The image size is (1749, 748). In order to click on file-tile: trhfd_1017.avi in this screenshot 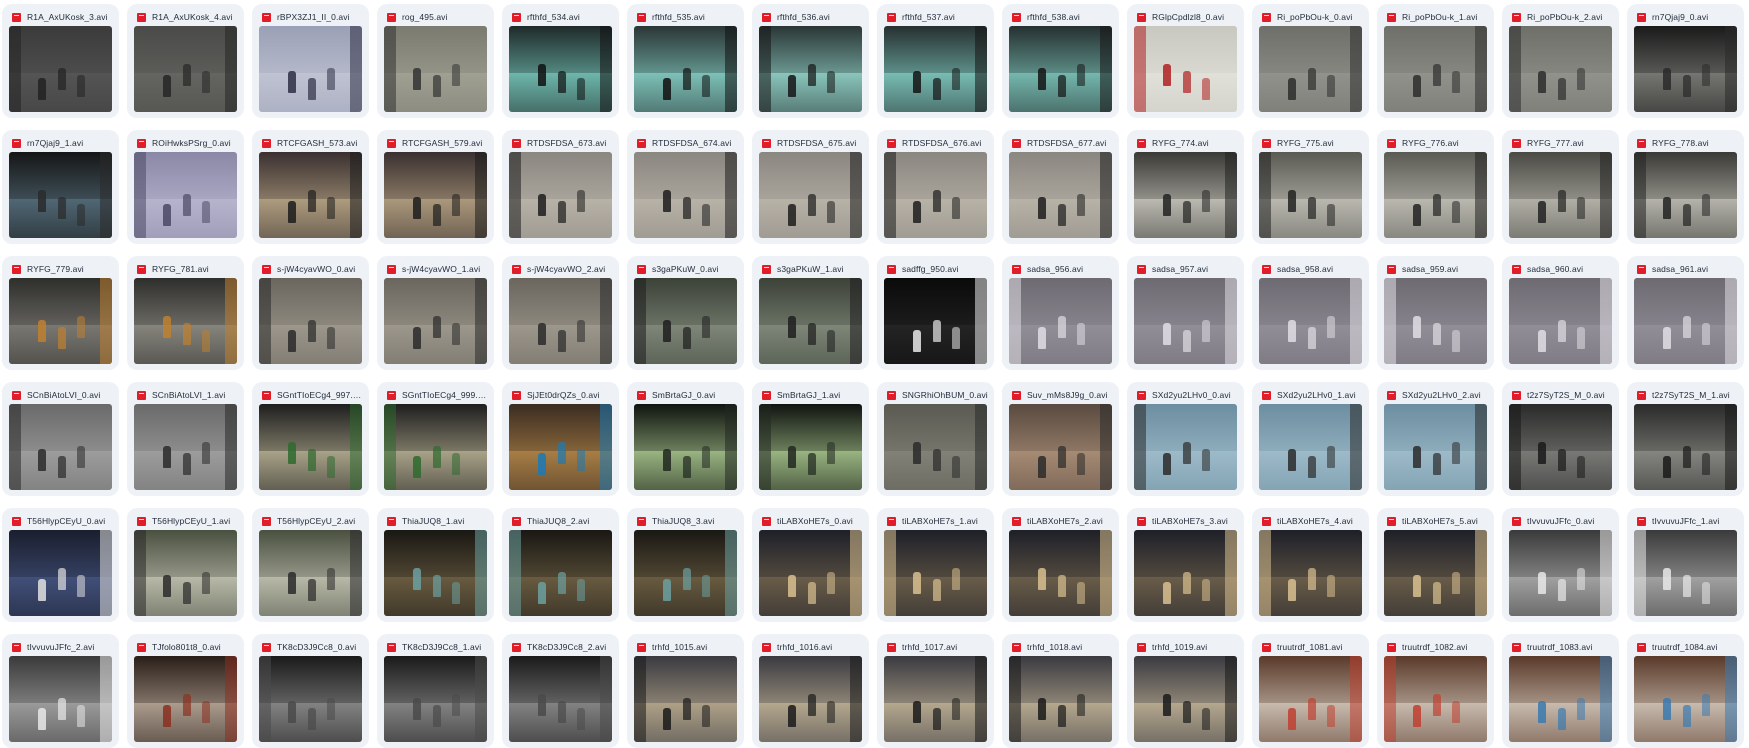, I will do `click(935, 691)`.